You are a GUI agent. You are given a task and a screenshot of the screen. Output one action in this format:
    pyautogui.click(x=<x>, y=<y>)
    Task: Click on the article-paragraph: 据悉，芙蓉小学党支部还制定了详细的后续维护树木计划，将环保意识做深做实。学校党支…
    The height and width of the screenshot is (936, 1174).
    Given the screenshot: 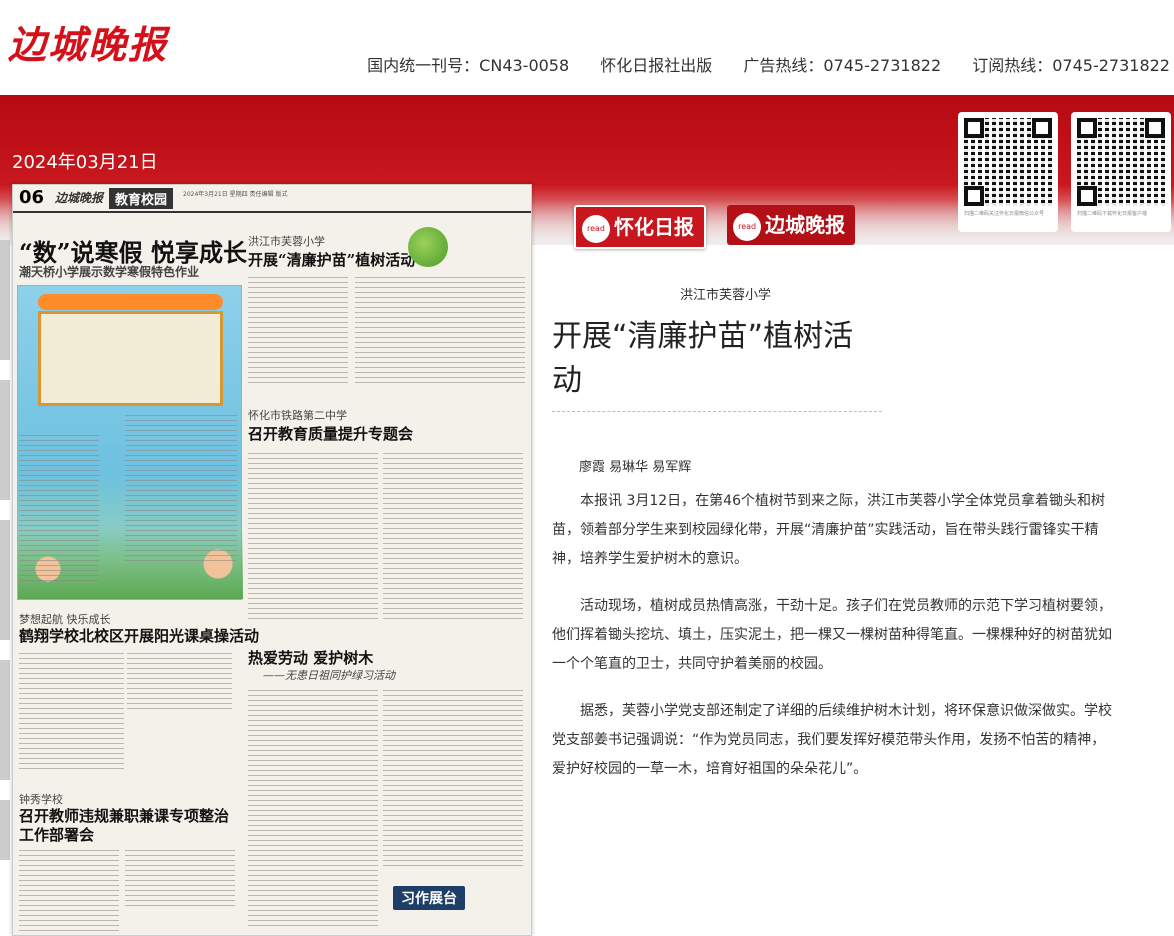 What is the action you would take?
    pyautogui.click(x=832, y=740)
    